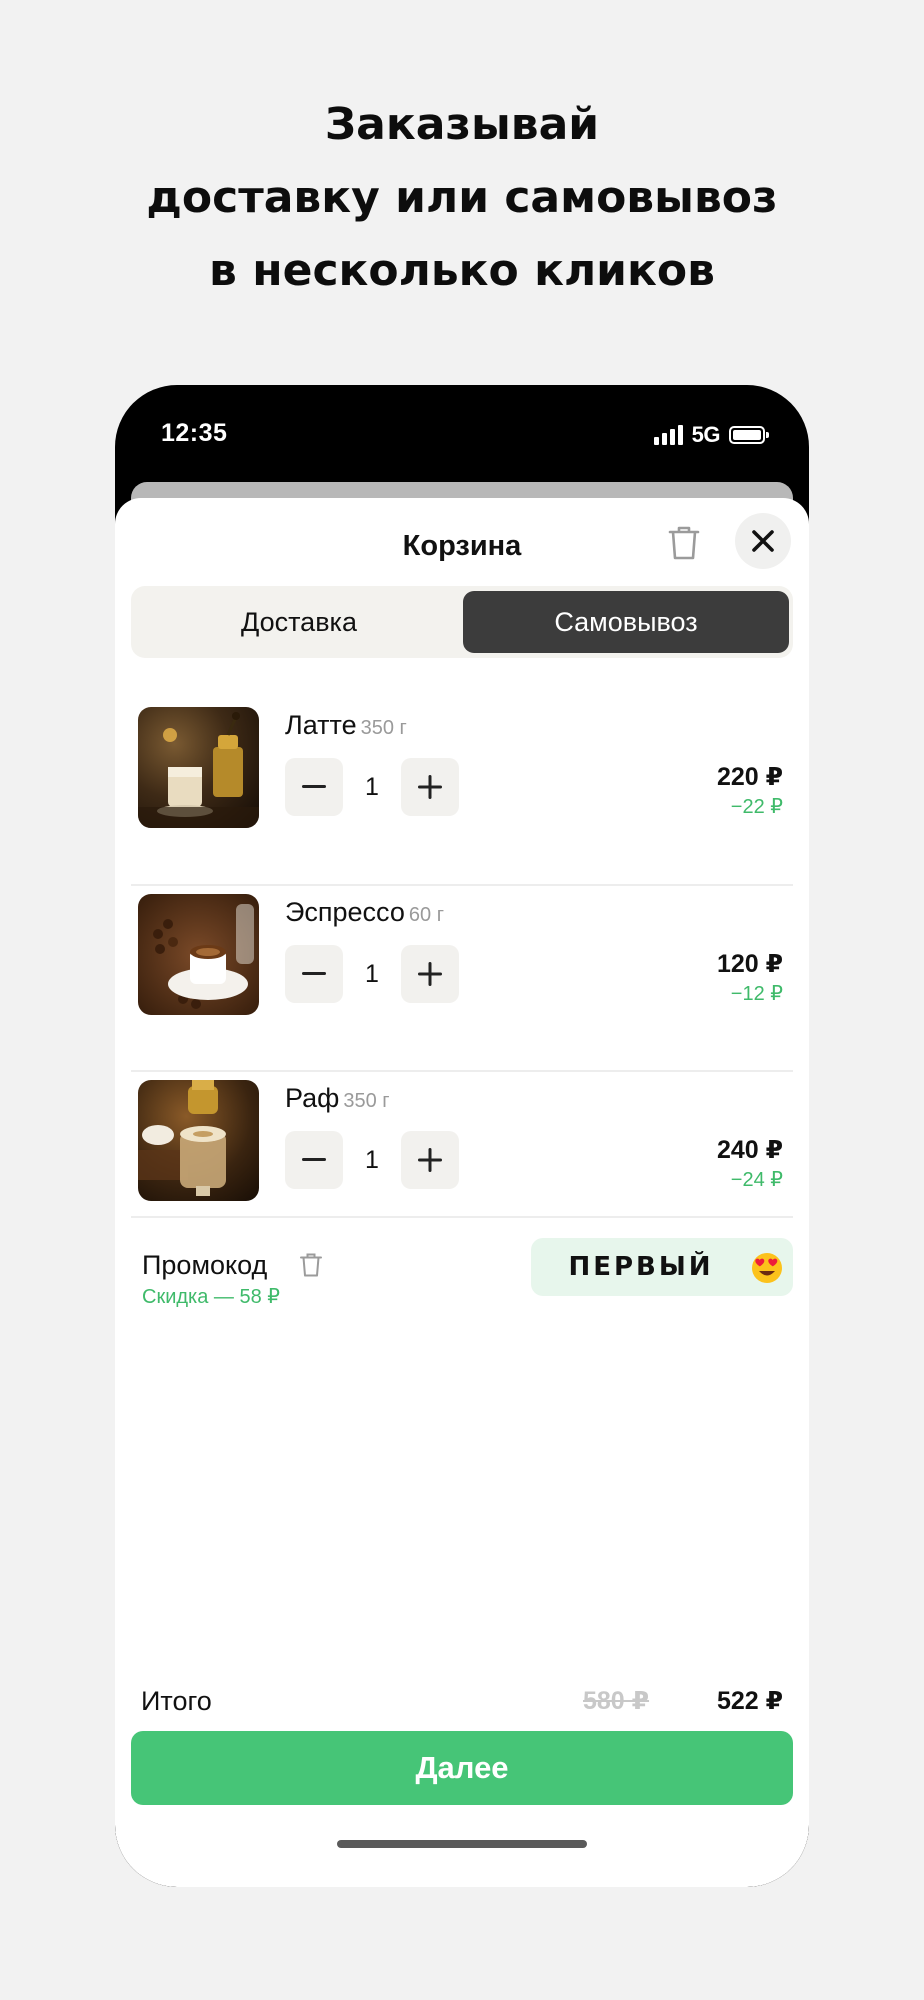 This screenshot has width=924, height=2000. I want to click on headline-line-1: Заказывай, so click(462, 124).